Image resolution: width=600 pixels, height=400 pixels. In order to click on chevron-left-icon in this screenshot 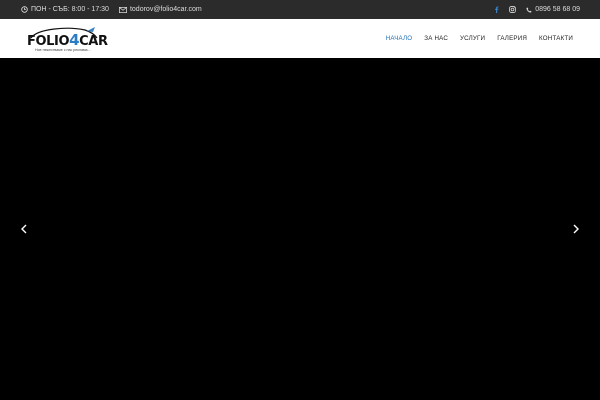, I will do `click(24, 229)`.